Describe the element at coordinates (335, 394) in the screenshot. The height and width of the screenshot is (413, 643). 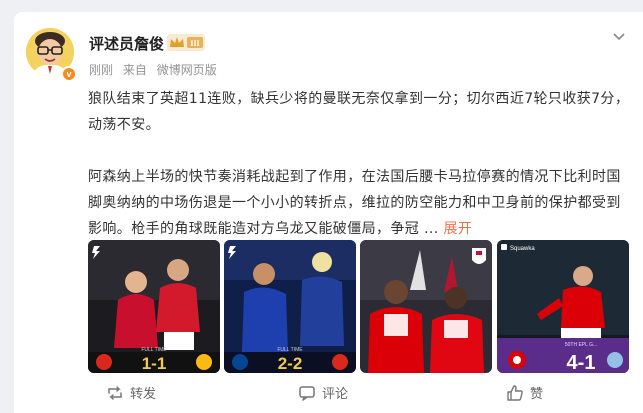
I see `comment-label: 评论` at that location.